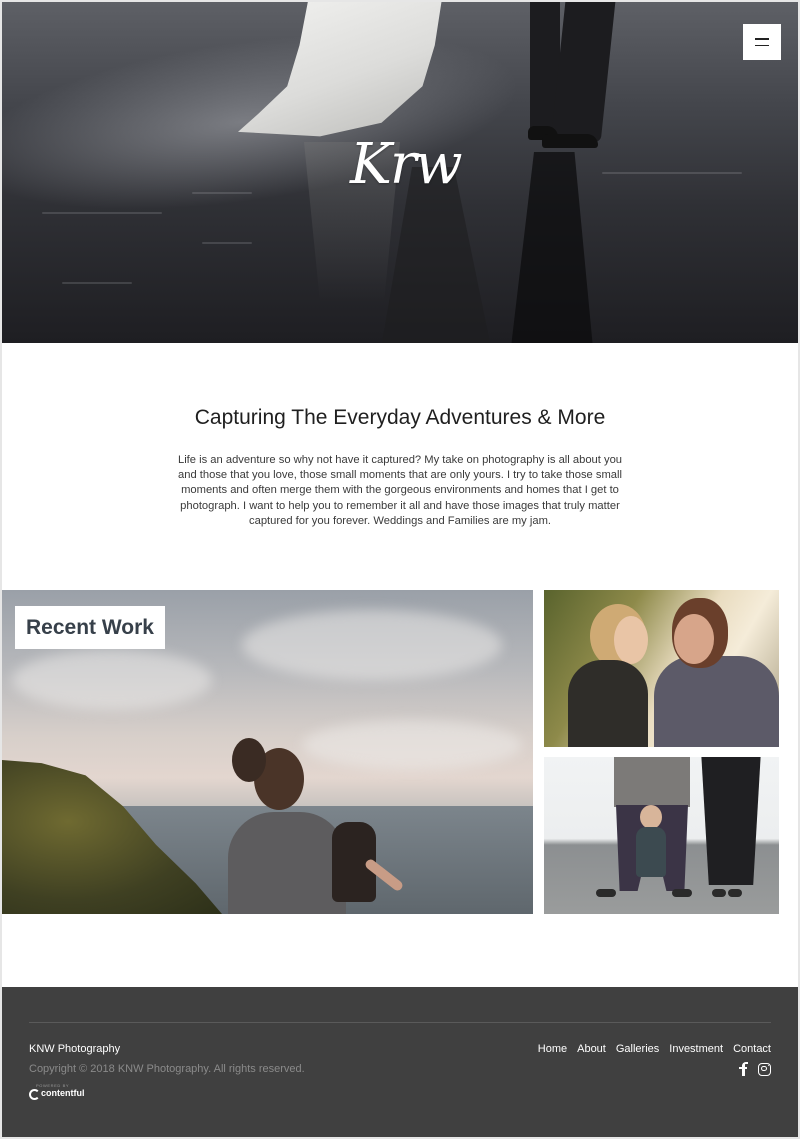 The image size is (800, 1139). Describe the element at coordinates (651, 852) in the screenshot. I see `baby-body` at that location.